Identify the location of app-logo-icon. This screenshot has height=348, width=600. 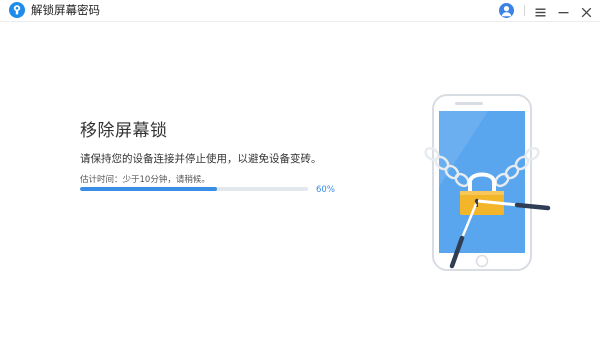
(17, 10).